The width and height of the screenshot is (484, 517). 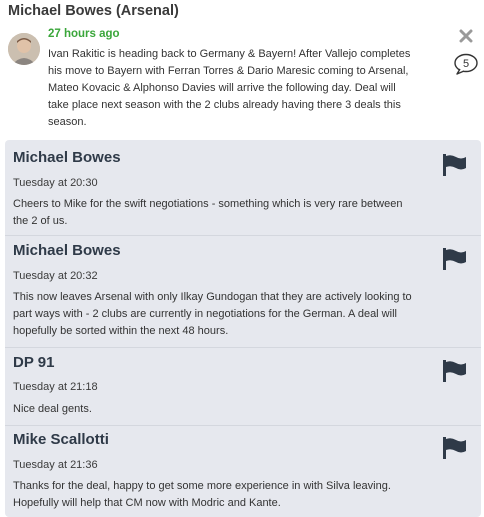 I want to click on avatar-image, so click(x=24, y=49).